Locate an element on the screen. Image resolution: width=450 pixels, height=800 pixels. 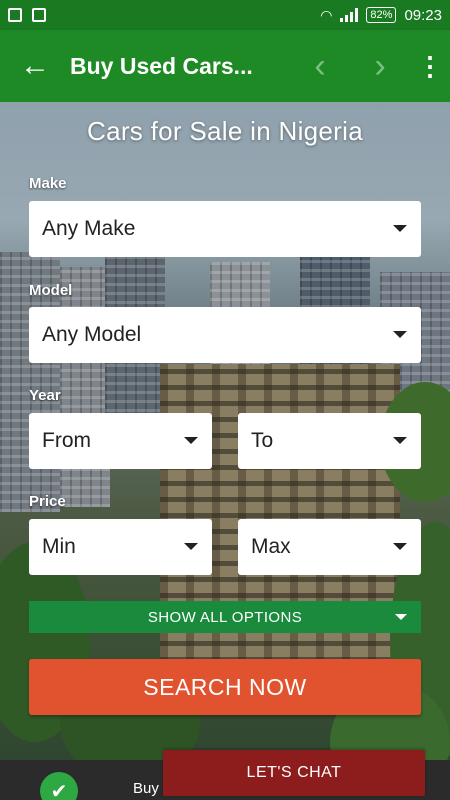
notification-icon is located at coordinates (39, 15).